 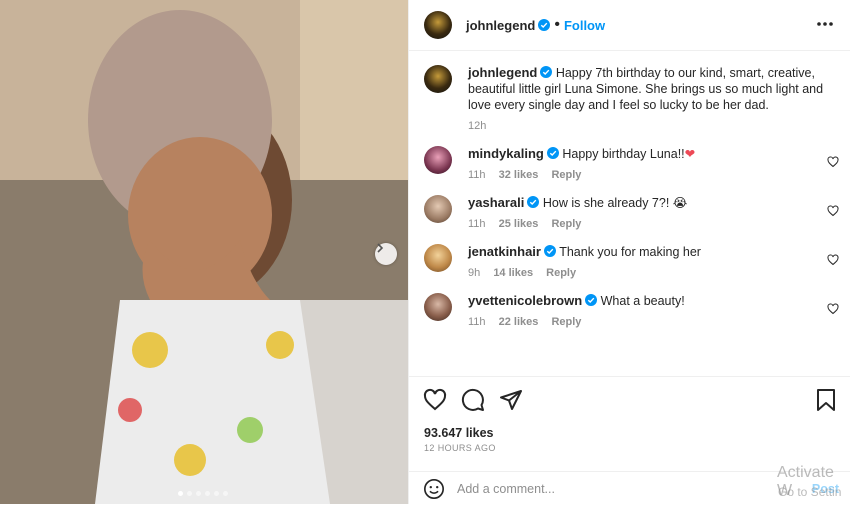 I want to click on activation-watermark-subtitle: Go to Settin, so click(x=810, y=492).